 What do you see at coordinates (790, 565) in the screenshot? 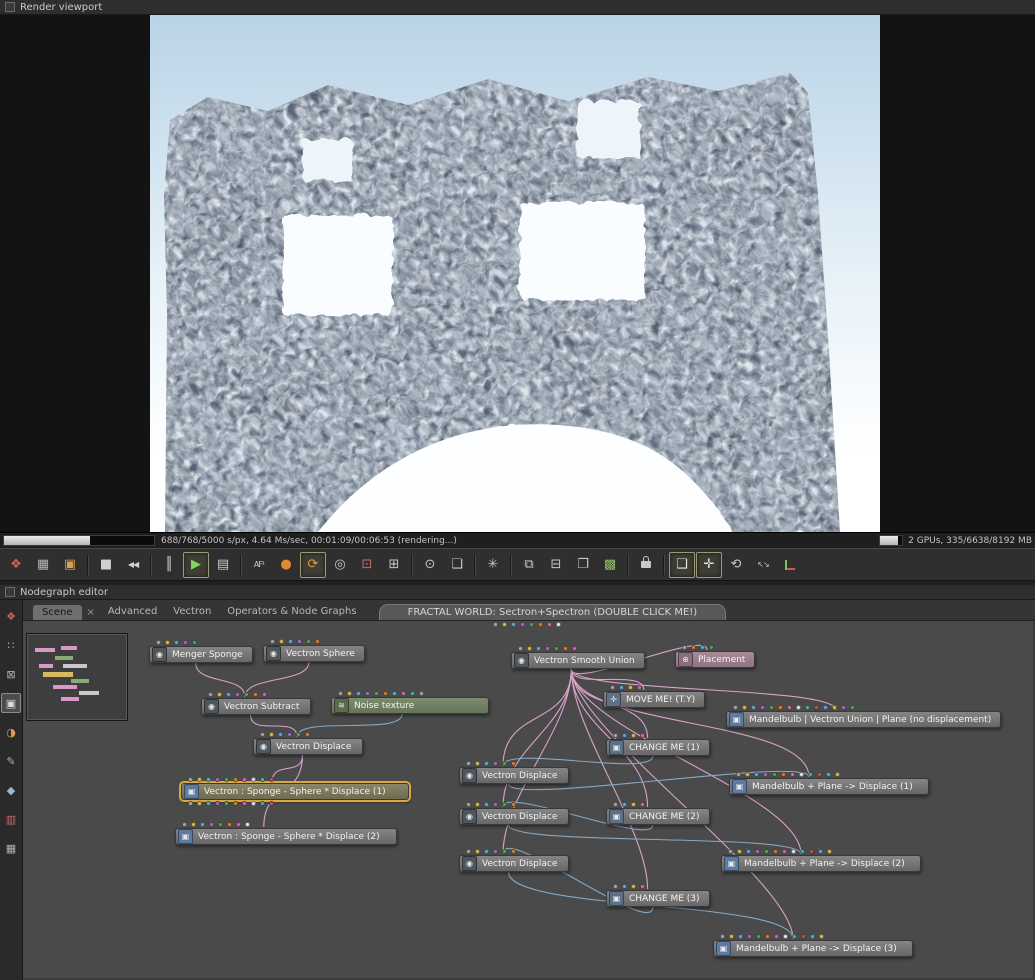
I see `axis-gizmo-icon` at bounding box center [790, 565].